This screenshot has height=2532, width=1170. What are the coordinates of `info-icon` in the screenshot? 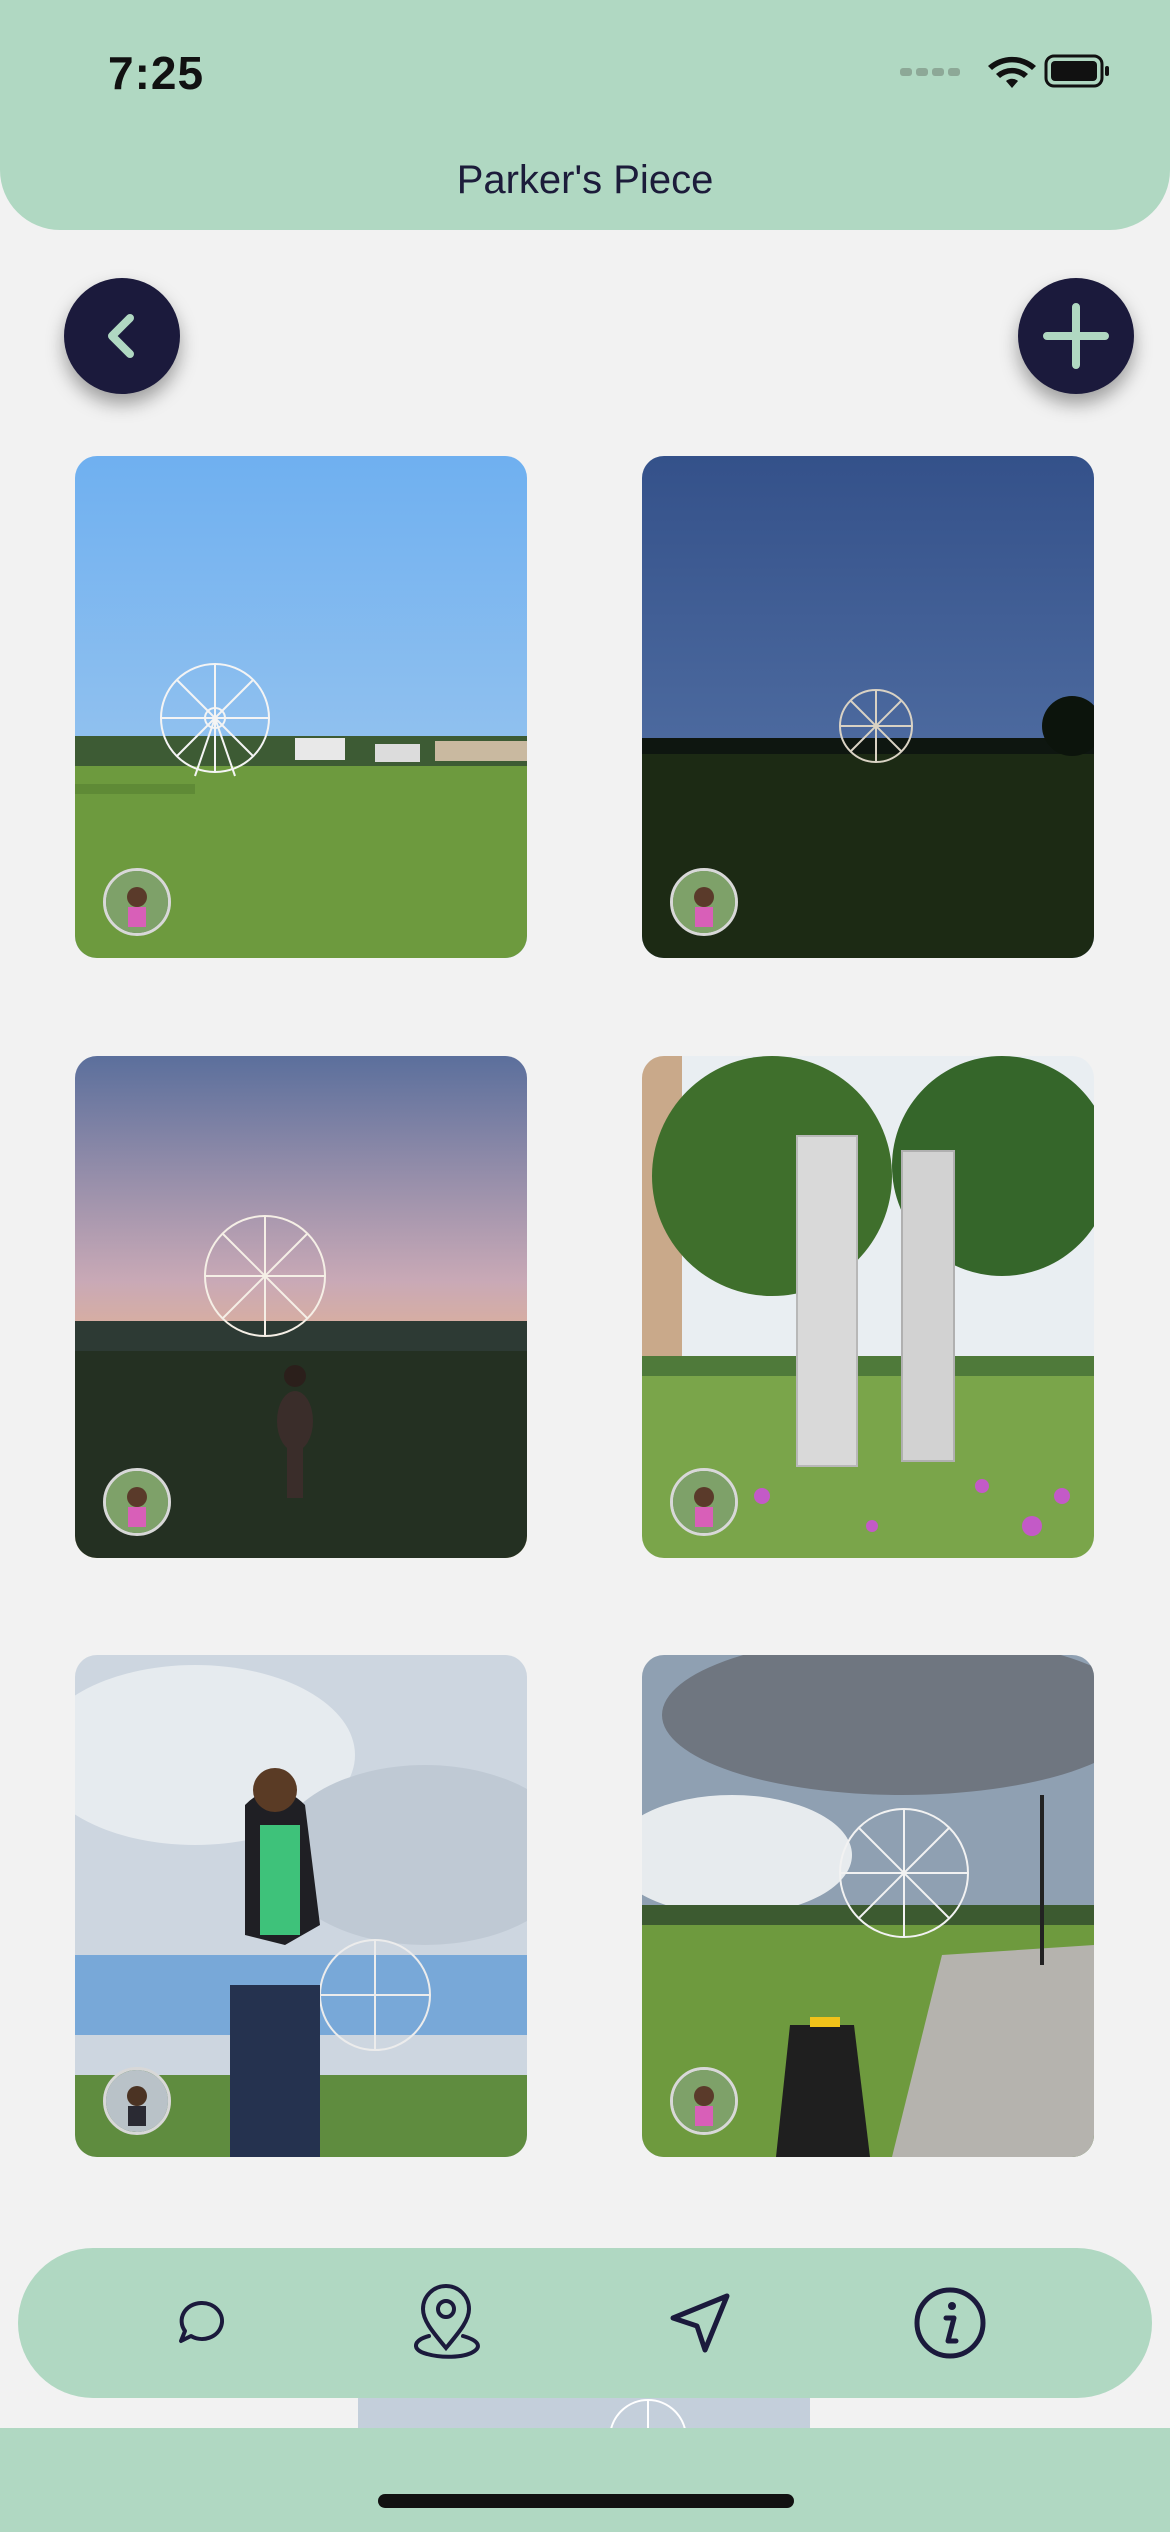 It's located at (950, 2323).